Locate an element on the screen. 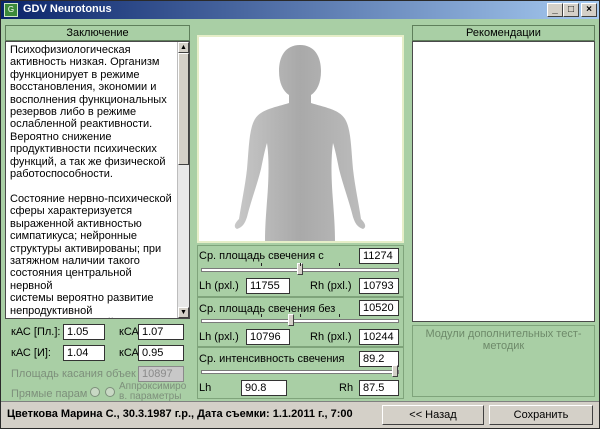 The width and height of the screenshot is (600, 429). ksa-pl-field: 1.07 is located at coordinates (161, 332).